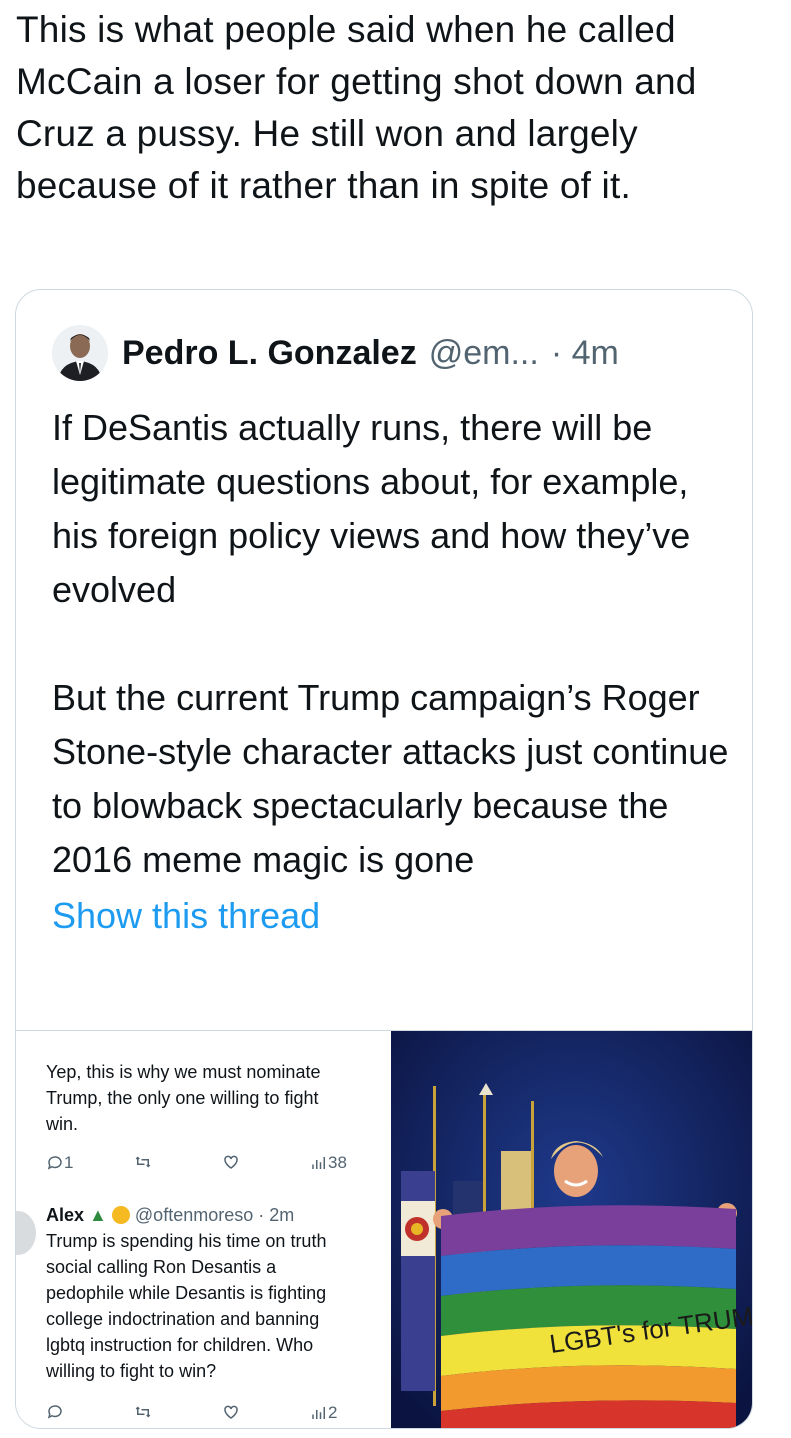 This screenshot has width=791, height=1438. I want to click on reply-text-line: willing to fight to win?, so click(131, 1371).